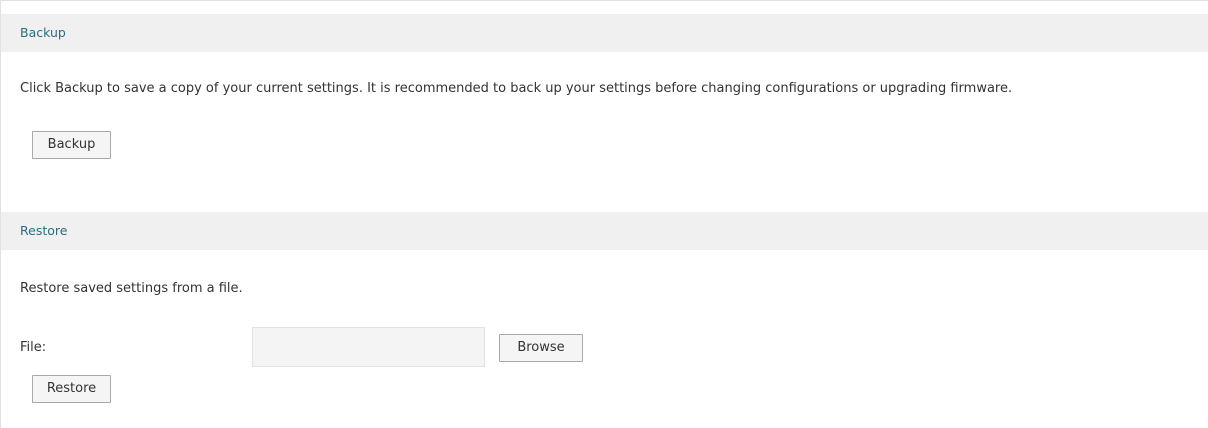 The width and height of the screenshot is (1208, 428). I want to click on backup-section-title: Backup, so click(43, 32).